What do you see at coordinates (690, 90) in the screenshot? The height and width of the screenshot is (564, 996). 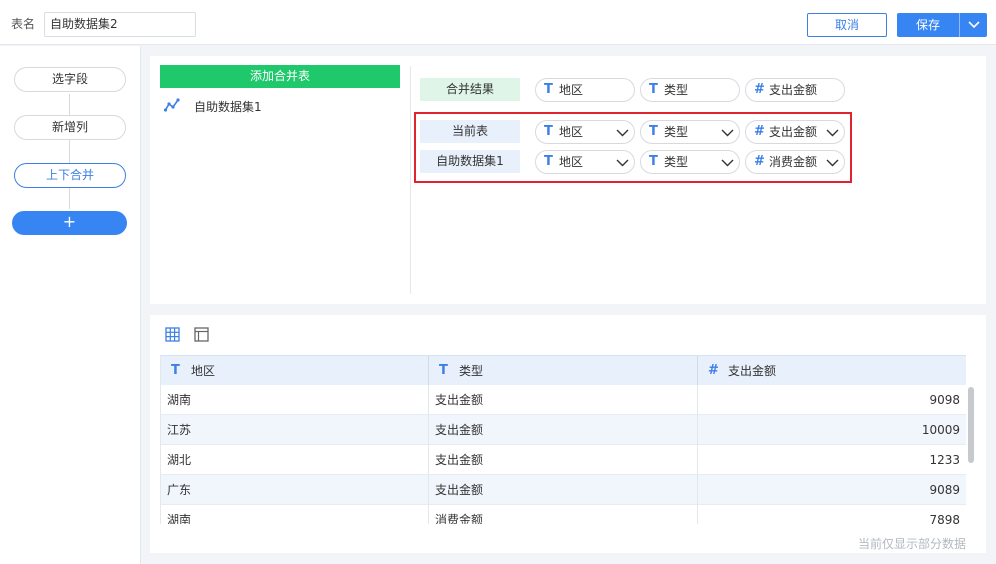 I see `result-field-type: T 类型` at bounding box center [690, 90].